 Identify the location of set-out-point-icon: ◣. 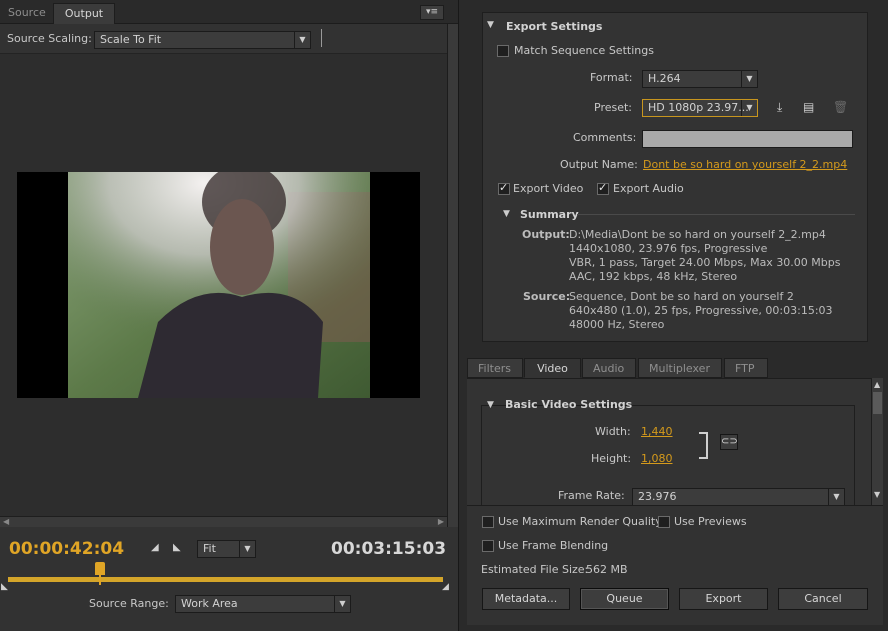
(177, 547).